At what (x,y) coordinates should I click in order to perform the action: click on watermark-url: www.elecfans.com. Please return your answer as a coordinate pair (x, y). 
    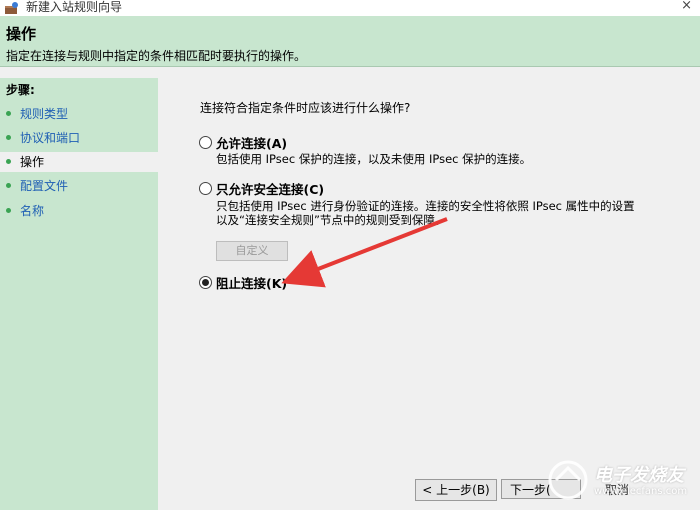
    Looking at the image, I should click on (641, 491).